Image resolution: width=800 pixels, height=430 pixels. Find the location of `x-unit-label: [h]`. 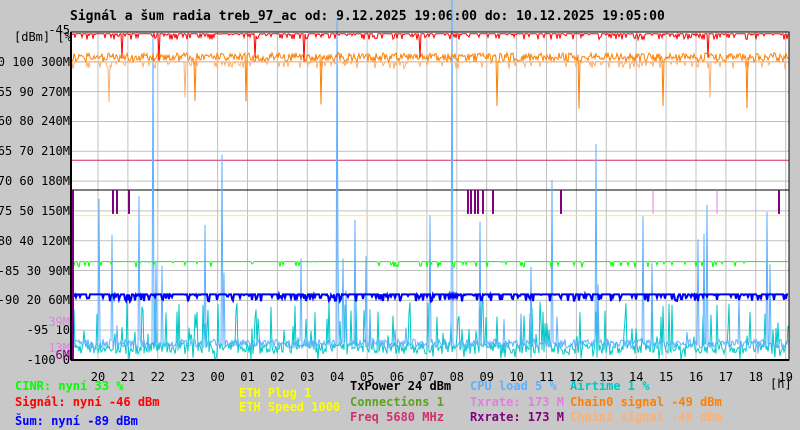

x-unit-label: [h] is located at coordinates (781, 384).